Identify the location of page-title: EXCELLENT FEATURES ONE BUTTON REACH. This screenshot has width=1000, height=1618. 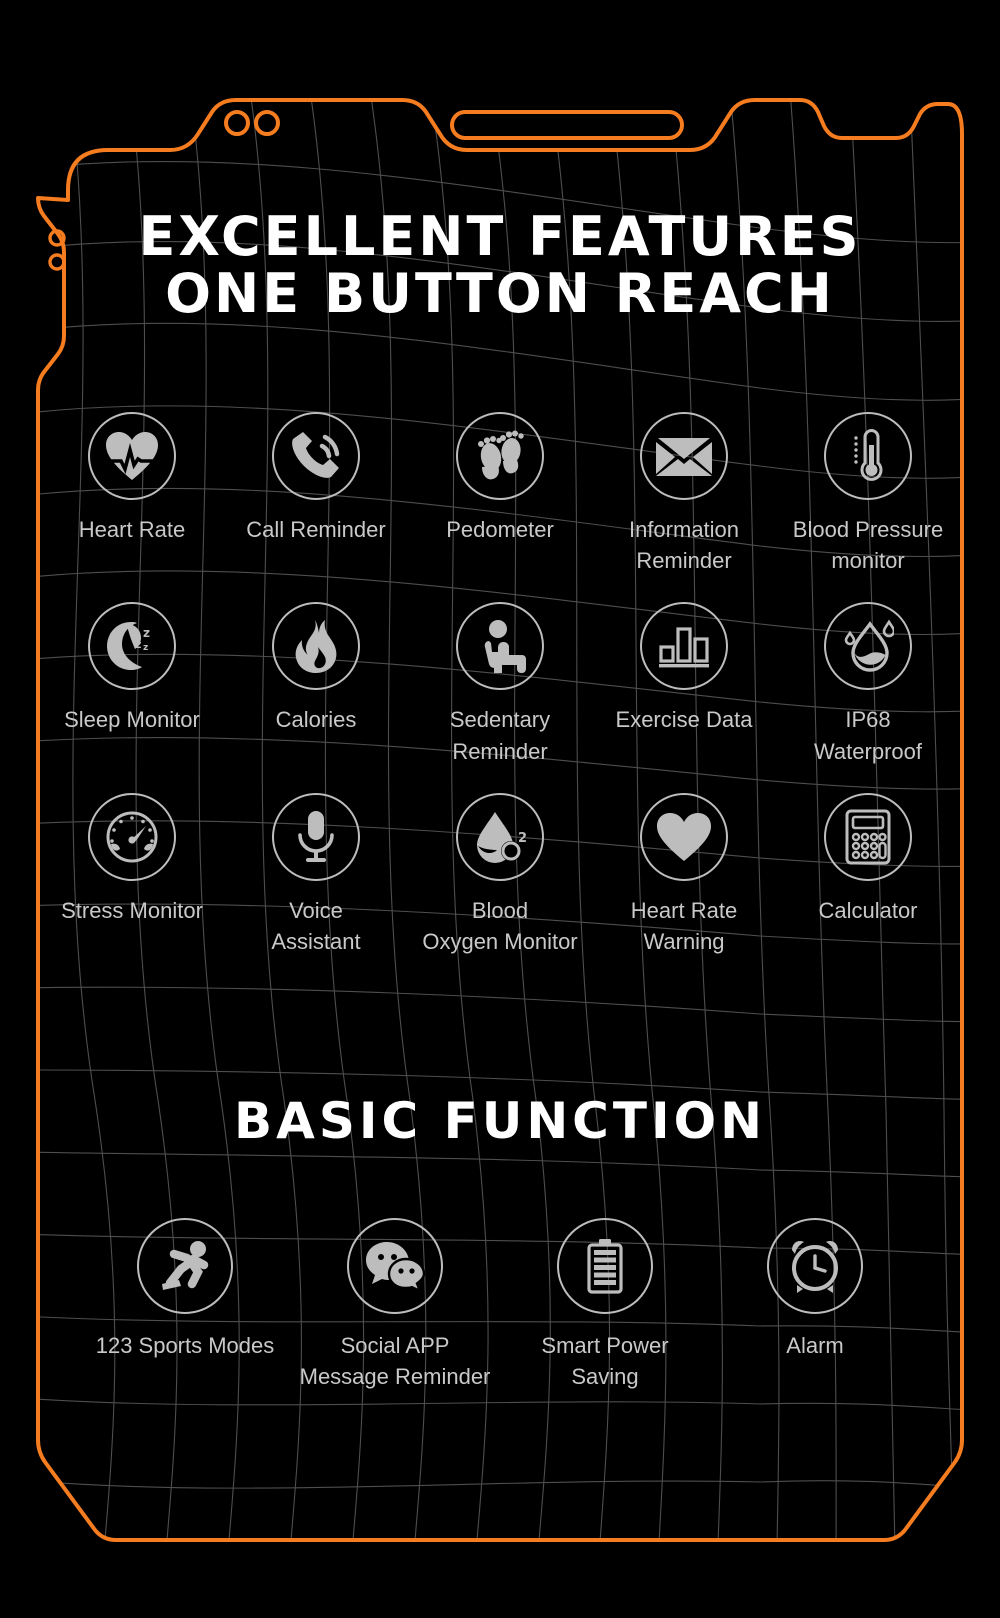
(500, 265).